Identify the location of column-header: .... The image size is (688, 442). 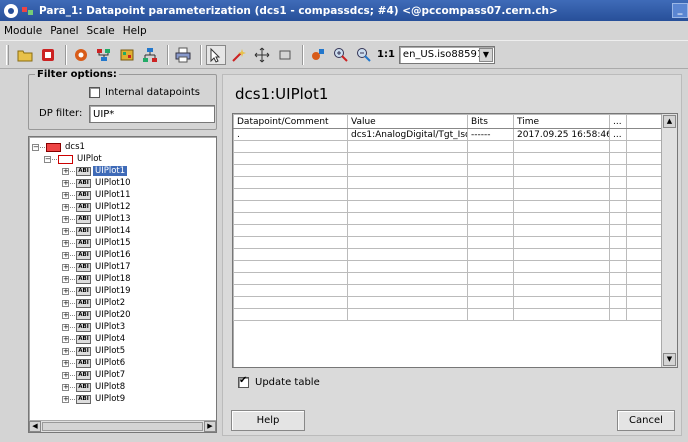
(618, 121).